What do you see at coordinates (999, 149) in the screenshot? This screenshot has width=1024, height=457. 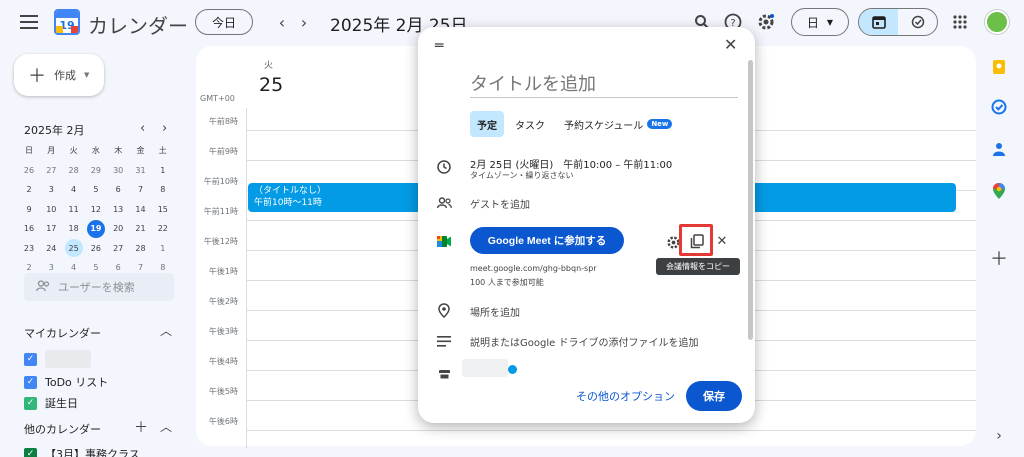 I see `contacts-icon` at bounding box center [999, 149].